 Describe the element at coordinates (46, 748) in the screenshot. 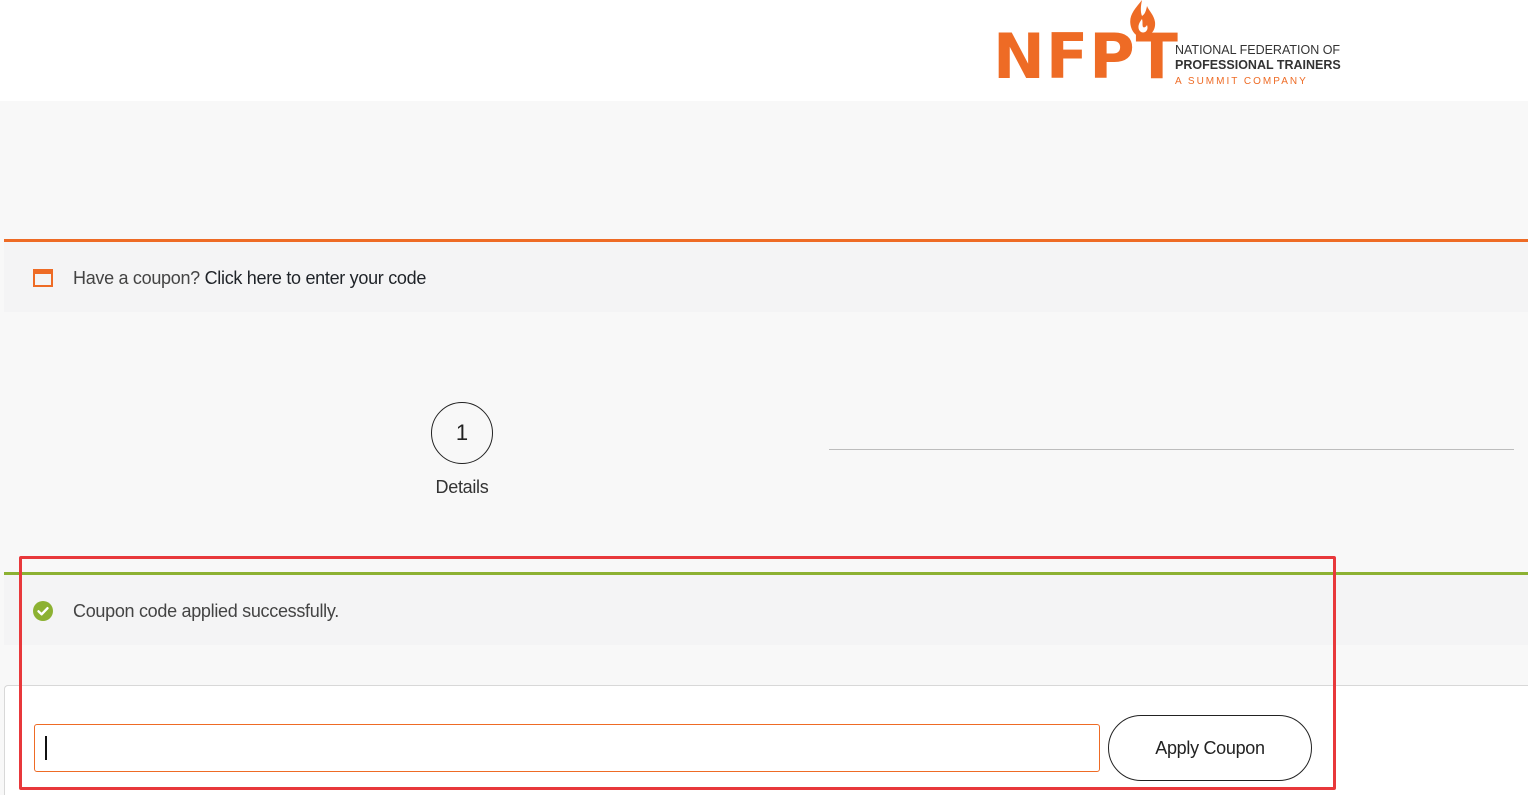

I see `text-cursor` at that location.